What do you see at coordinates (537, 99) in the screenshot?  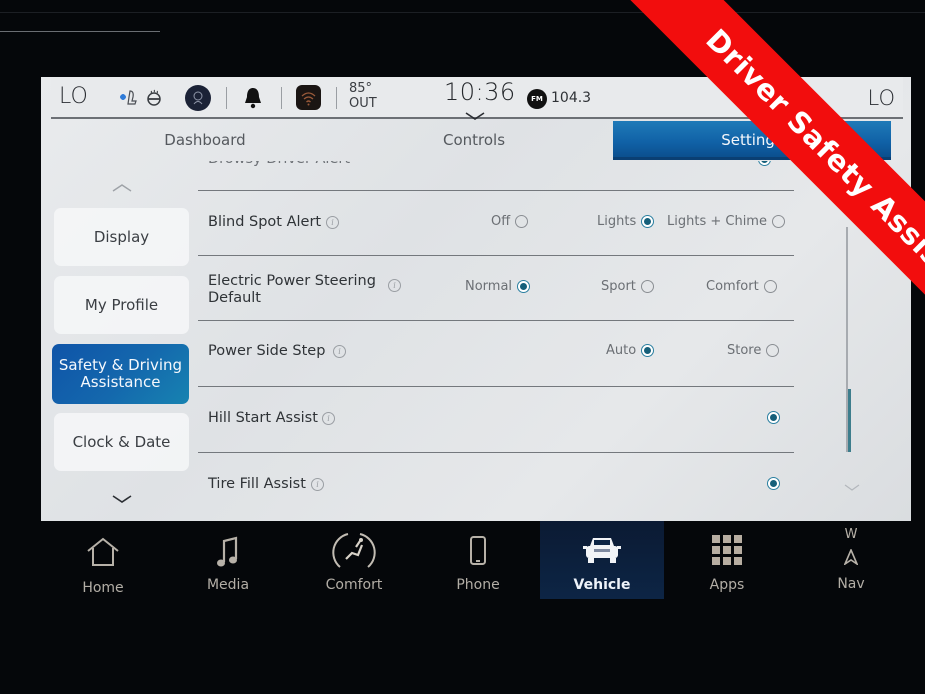 I see `radio-band-badge: FM` at bounding box center [537, 99].